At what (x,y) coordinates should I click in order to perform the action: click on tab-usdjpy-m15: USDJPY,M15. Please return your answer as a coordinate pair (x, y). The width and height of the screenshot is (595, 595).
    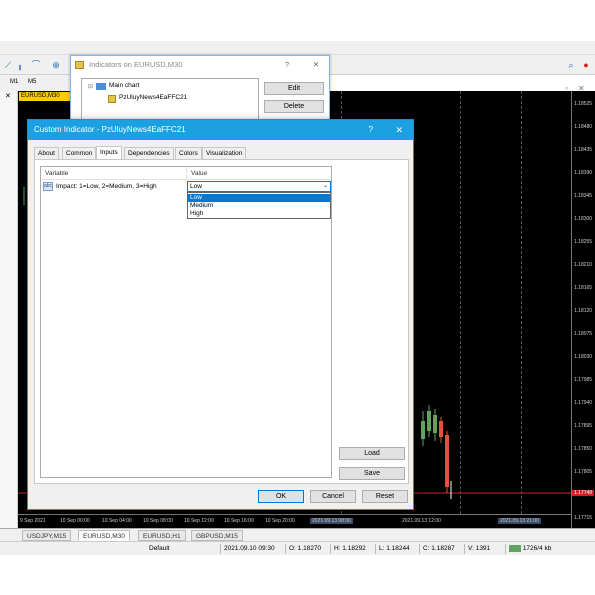
    Looking at the image, I should click on (47, 535).